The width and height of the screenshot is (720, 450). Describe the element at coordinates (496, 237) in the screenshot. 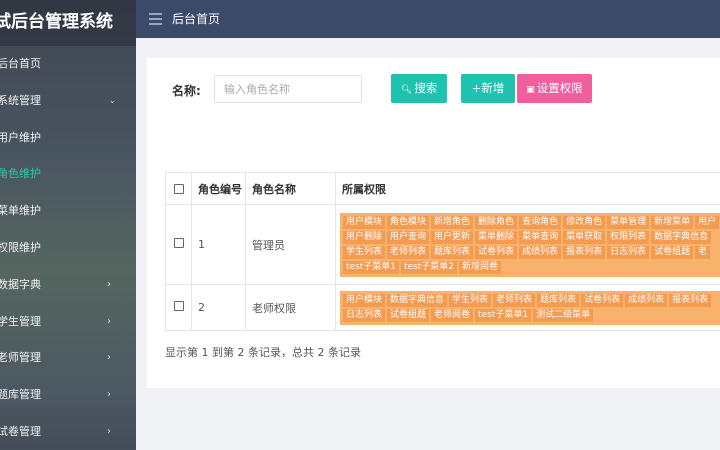

I see `permission-tag: 菜单删除` at that location.